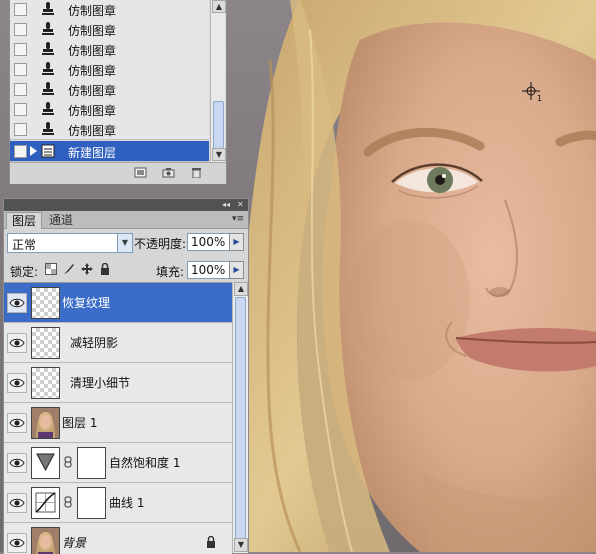 The width and height of the screenshot is (596, 554). Describe the element at coordinates (118, 303) in the screenshot. I see `layer-row: 恢复纹理` at that location.